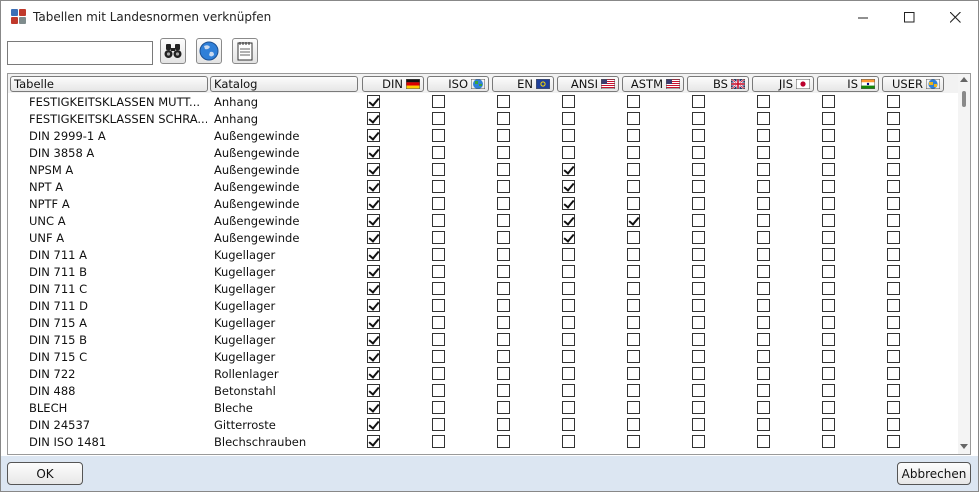 The image size is (979, 492). What do you see at coordinates (523, 84) in the screenshot?
I see `column-header-en: EN` at bounding box center [523, 84].